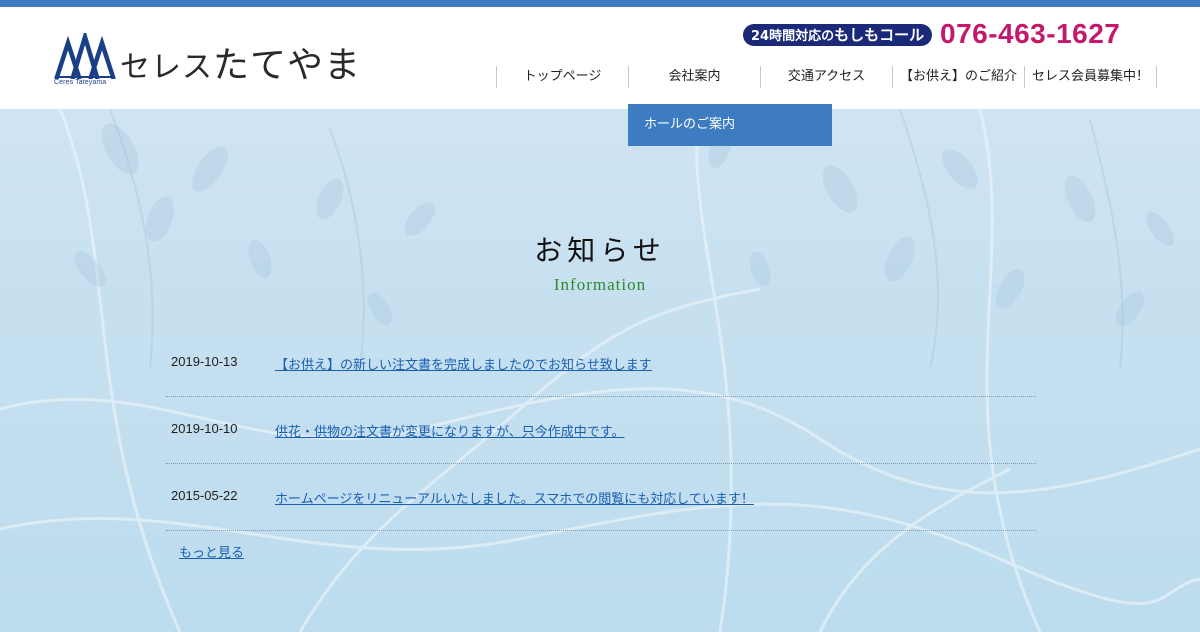 This screenshot has width=1200, height=632. I want to click on site-logo: Ceres Tateyama セレスたてやま, so click(219, 64).